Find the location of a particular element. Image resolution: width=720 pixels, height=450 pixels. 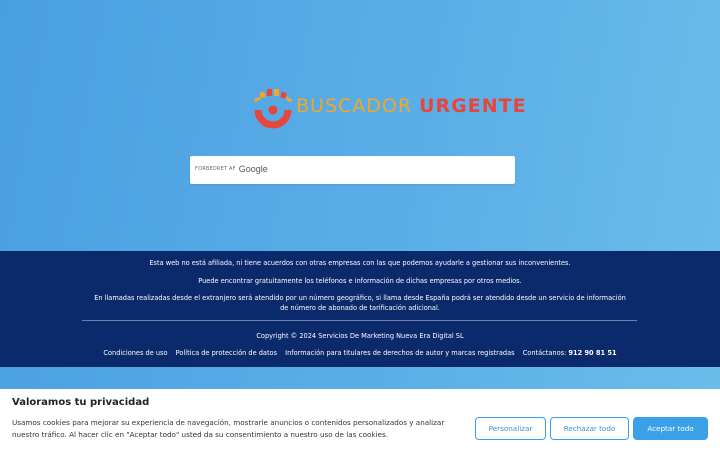

contact-label: Contáctanos: is located at coordinates (544, 353).